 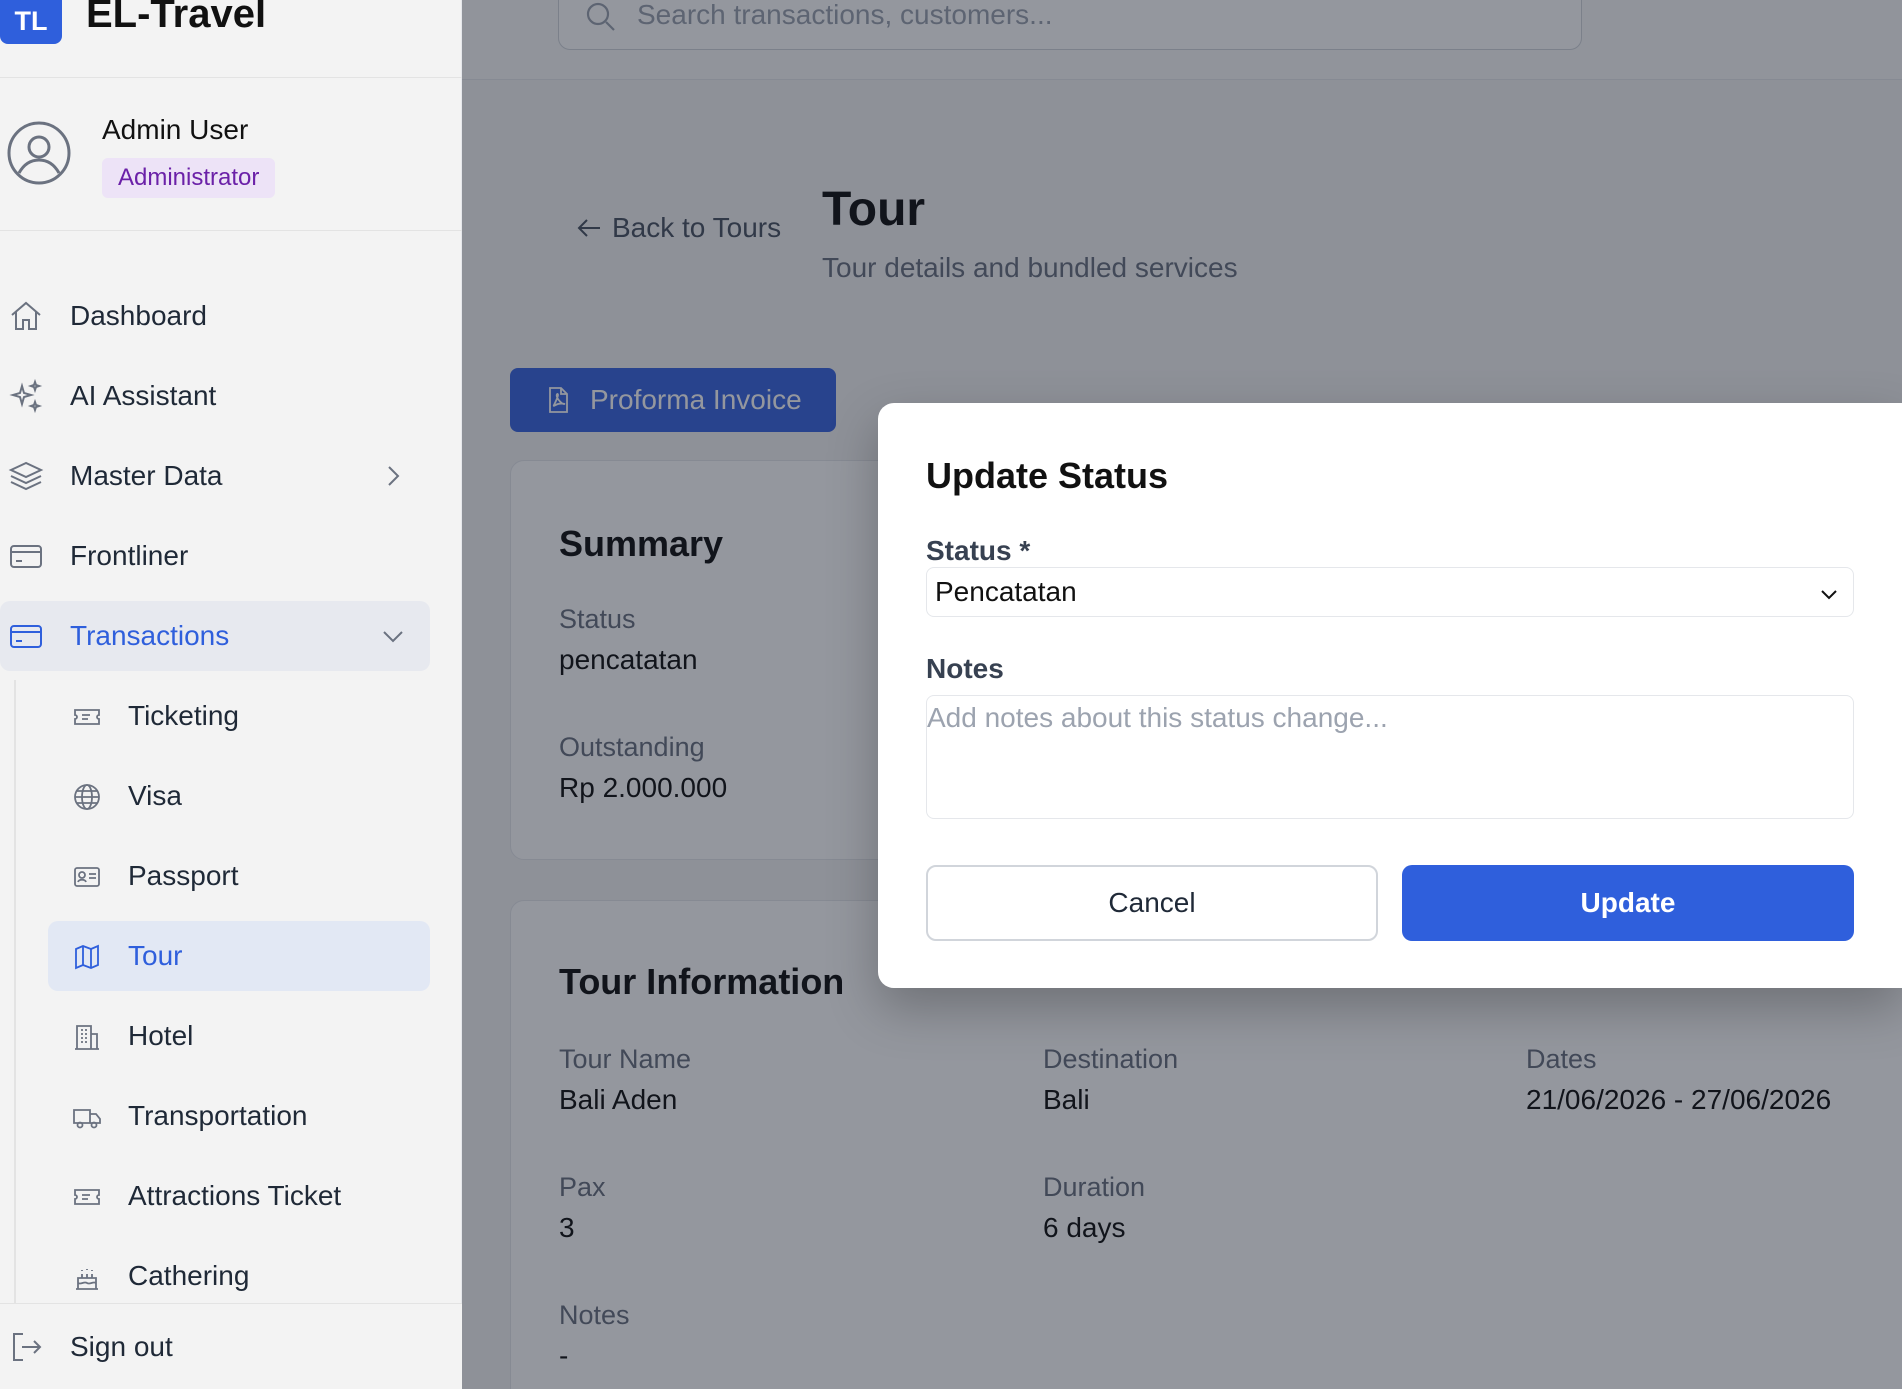 I want to click on status-field-label: Status *, so click(x=978, y=550).